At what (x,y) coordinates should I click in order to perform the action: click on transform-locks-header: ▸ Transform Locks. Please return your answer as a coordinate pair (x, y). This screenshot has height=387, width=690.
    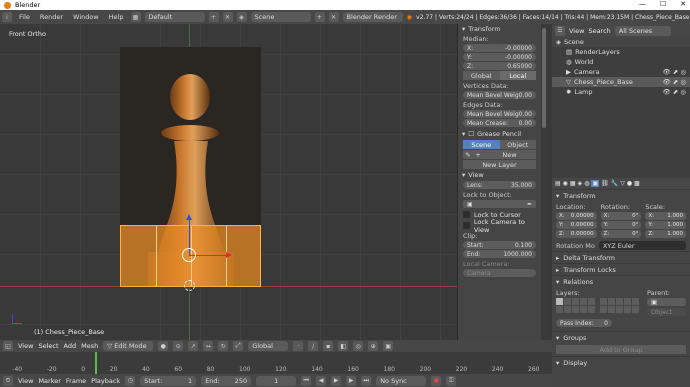
    Looking at the image, I should click on (621, 269).